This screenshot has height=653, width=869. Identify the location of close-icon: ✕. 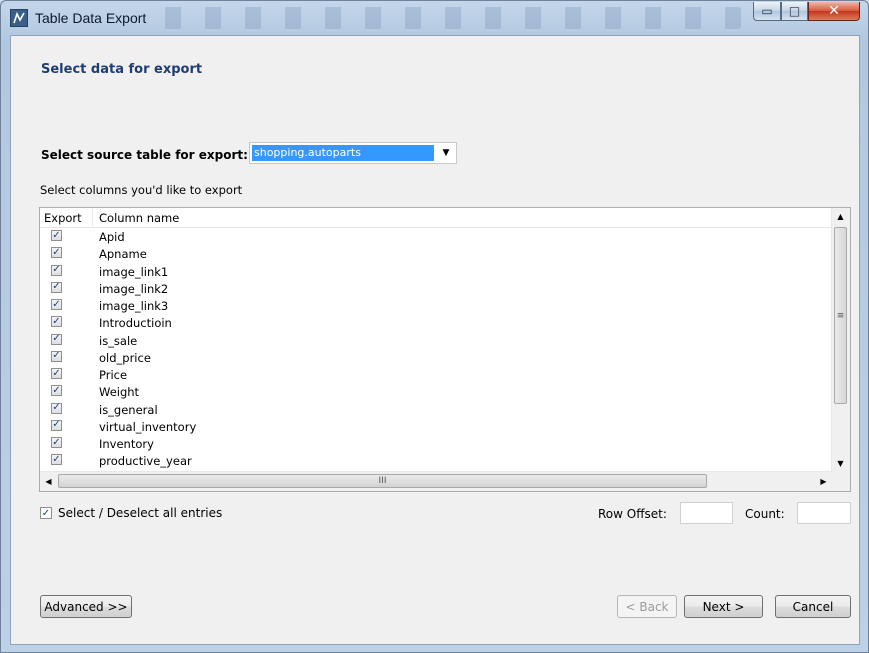
(834, 11).